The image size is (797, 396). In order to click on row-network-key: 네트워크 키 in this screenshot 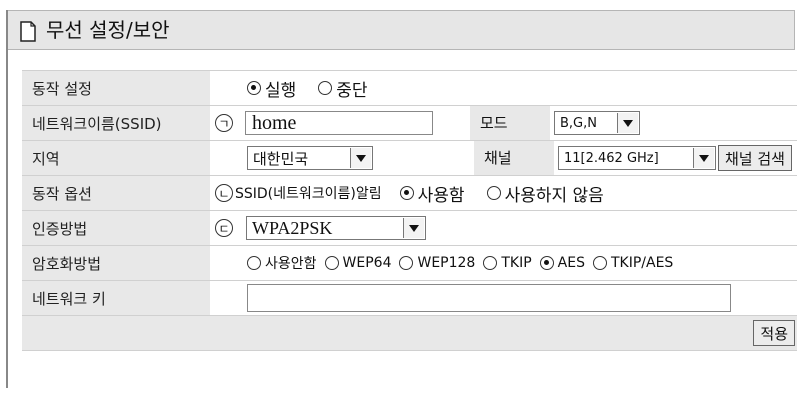, I will do `click(409, 298)`.